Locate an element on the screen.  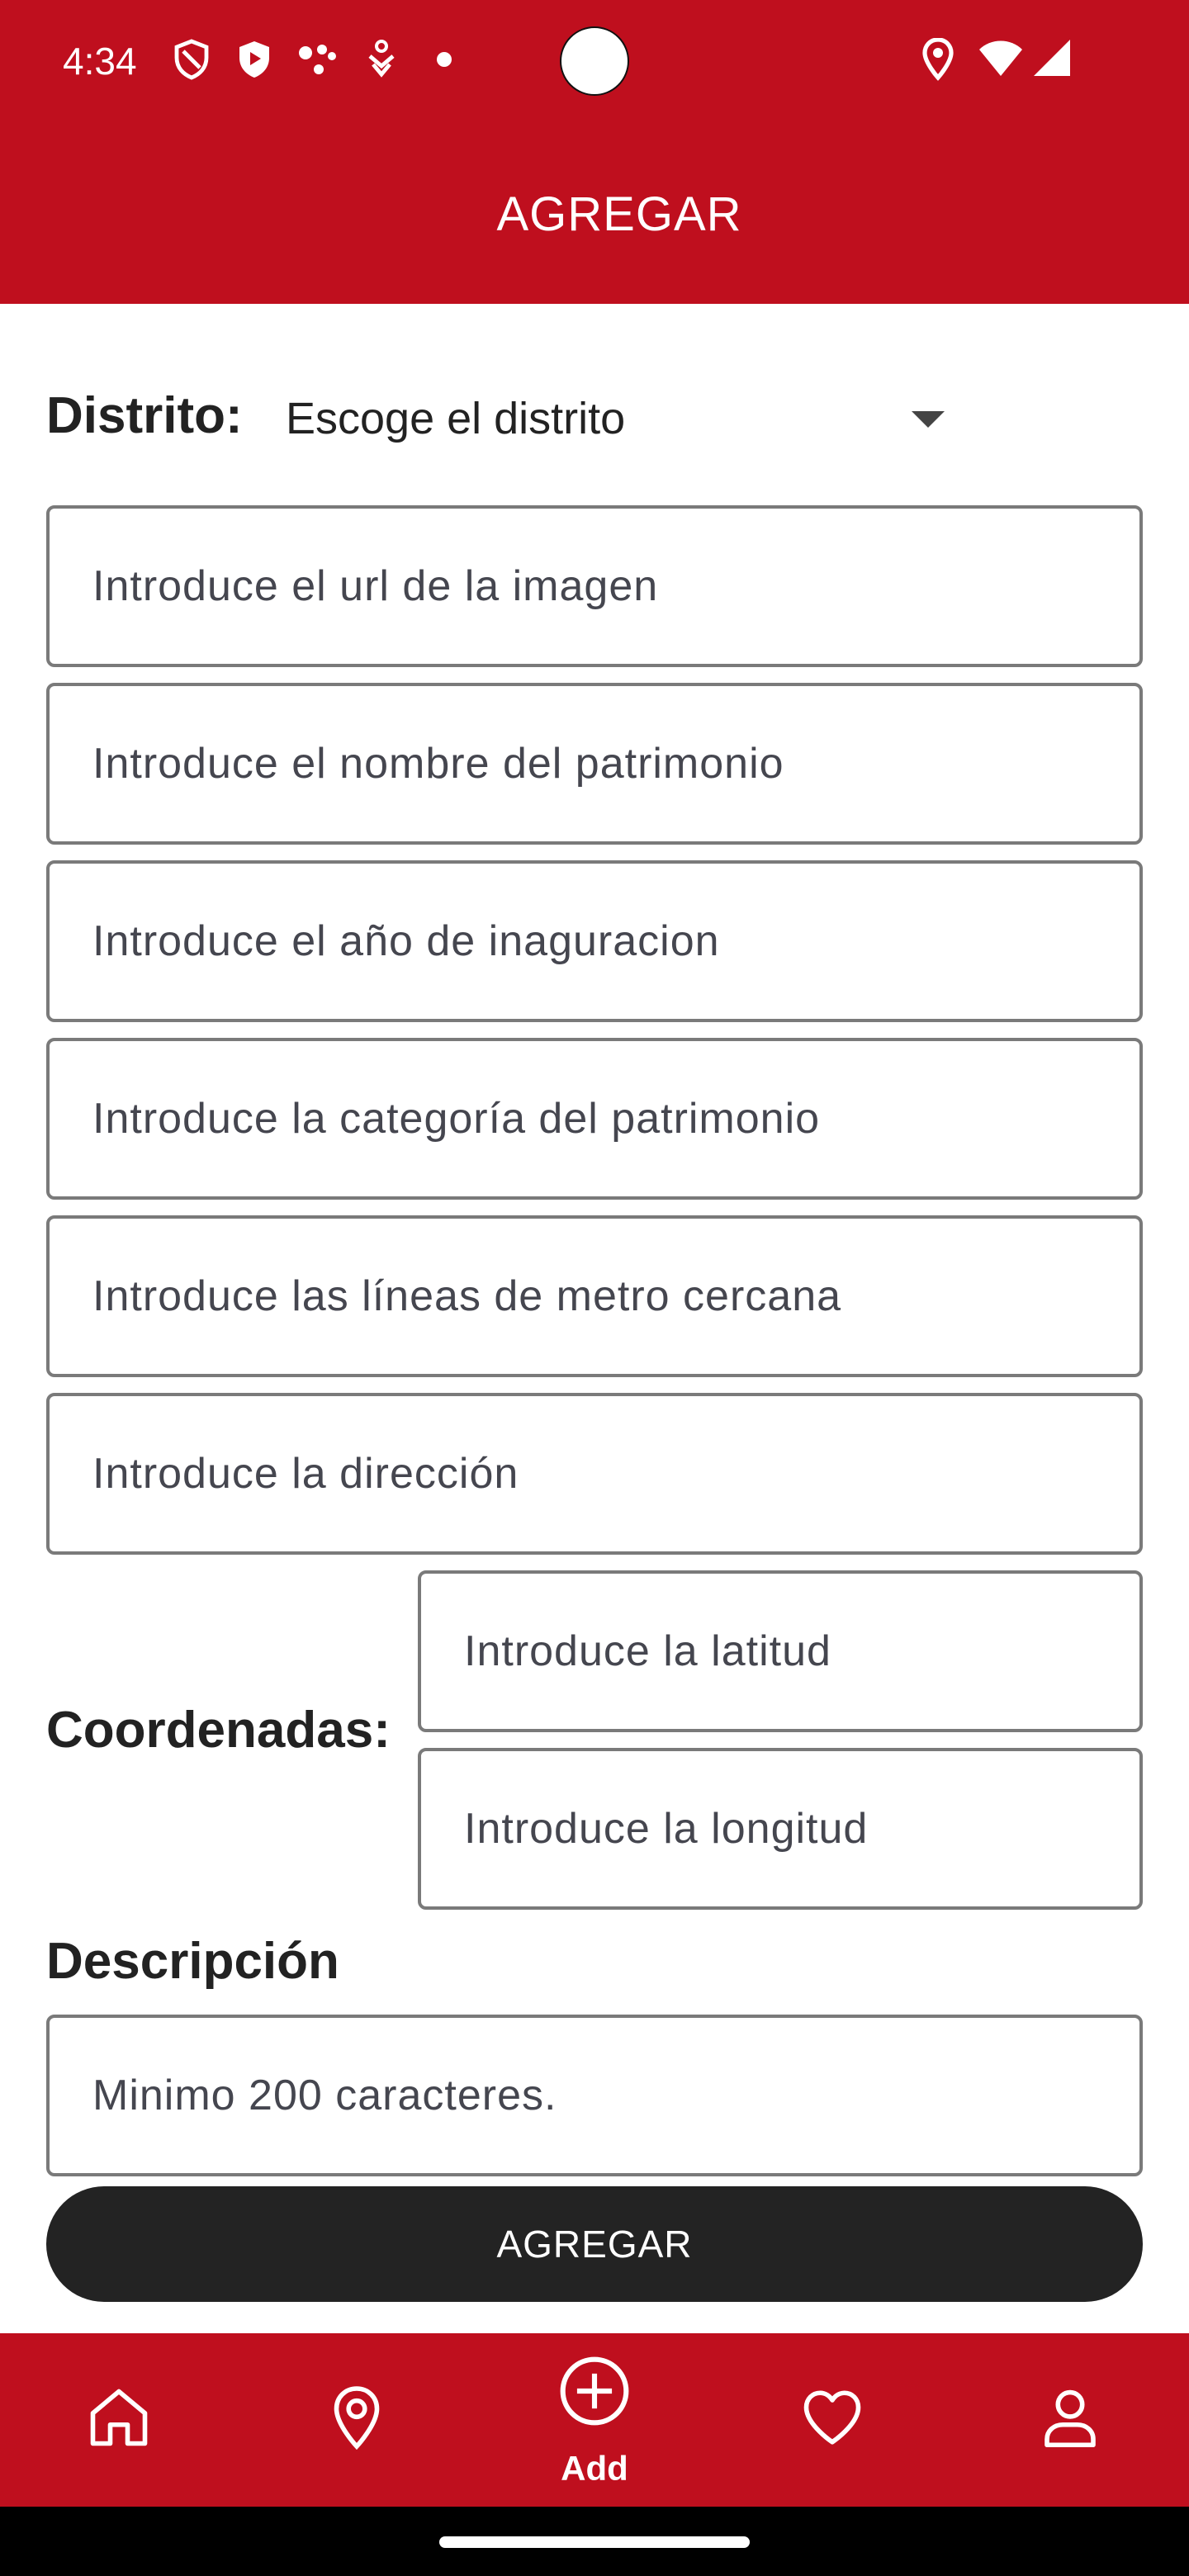
nav-item-add: Add is located at coordinates (594, 2420).